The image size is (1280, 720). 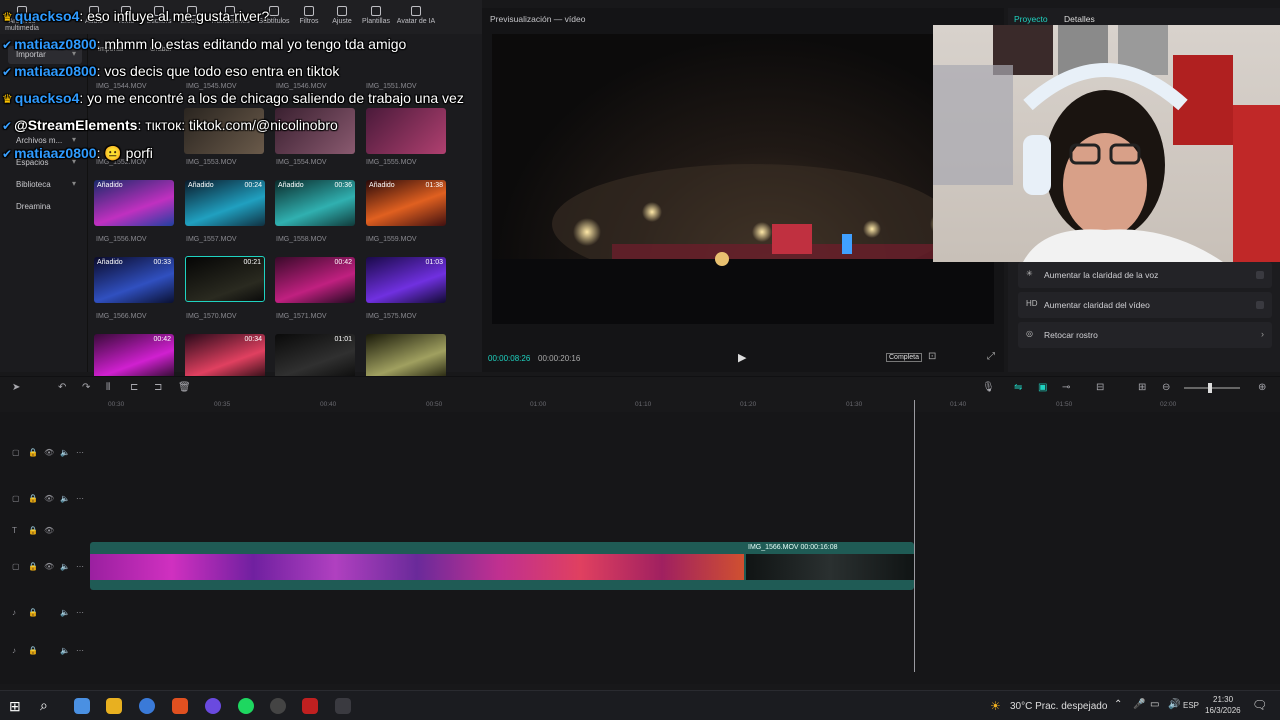 I want to click on media-thumbnail: Añadido 00:33, so click(x=134, y=280).